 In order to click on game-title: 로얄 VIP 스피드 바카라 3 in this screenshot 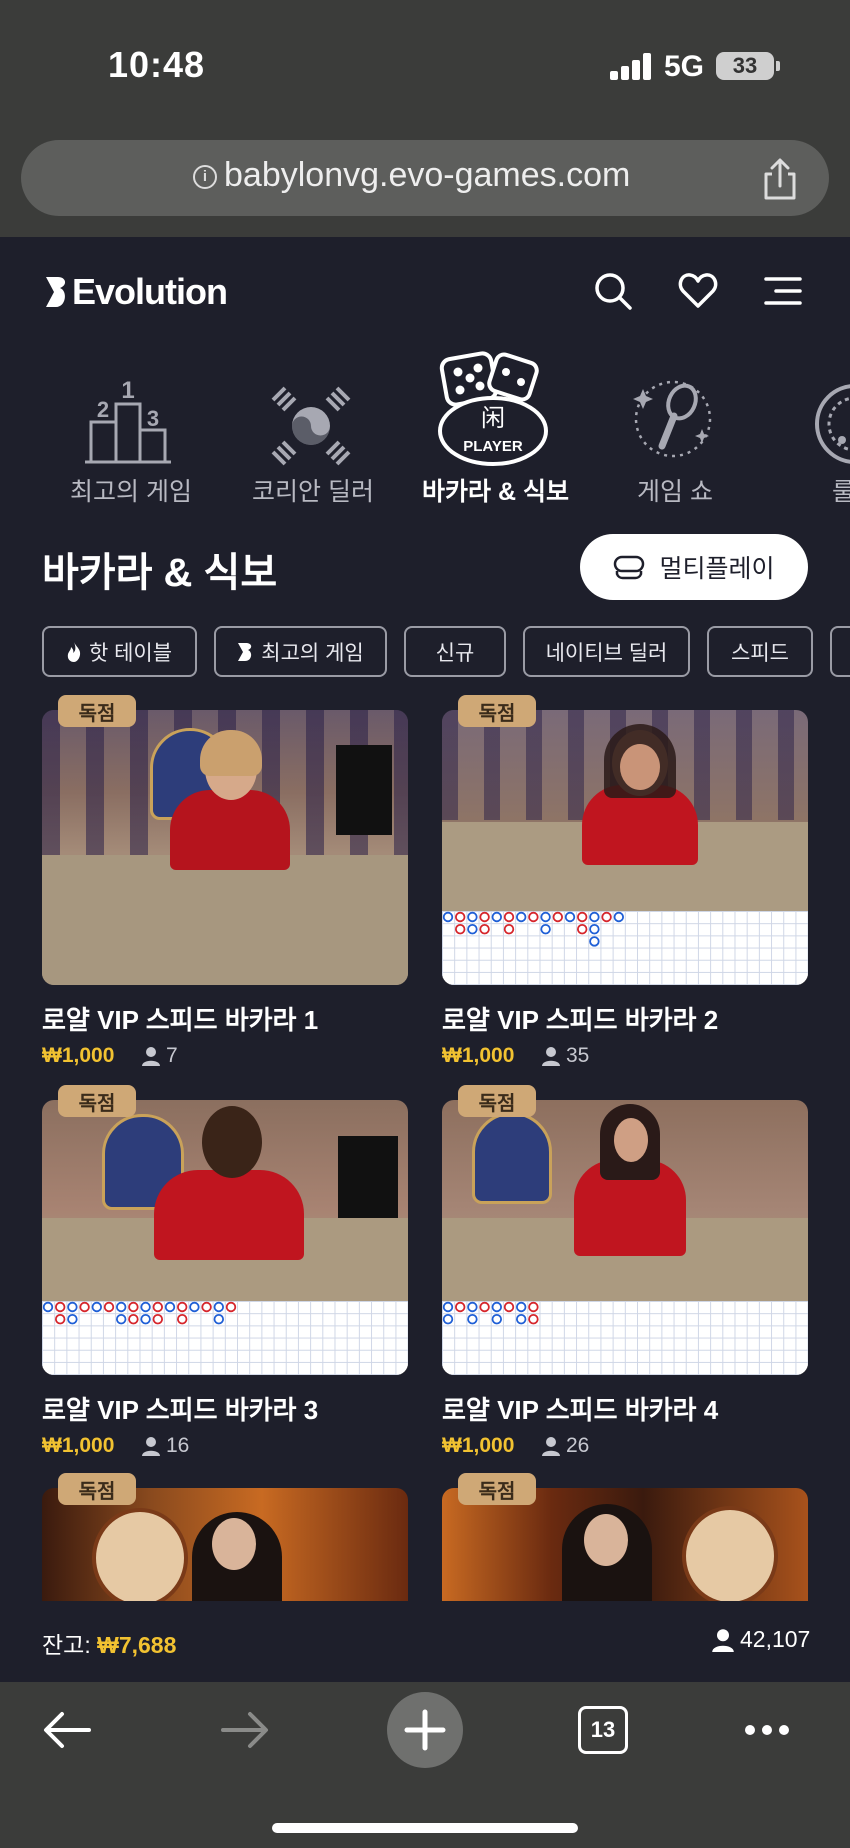, I will do `click(180, 1408)`.